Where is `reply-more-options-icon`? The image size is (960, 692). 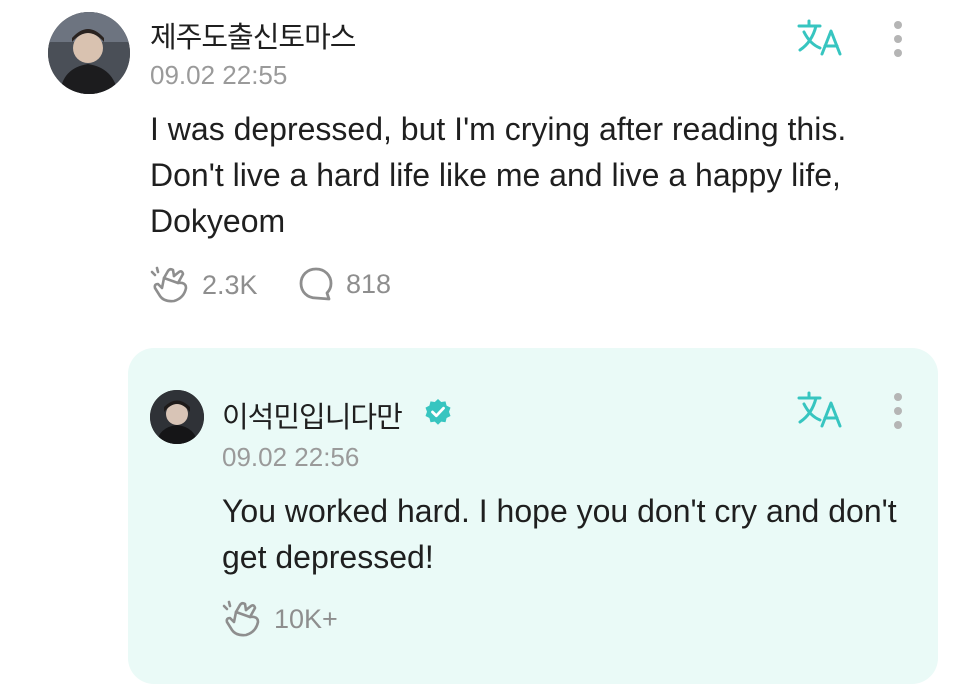 reply-more-options-icon is located at coordinates (898, 412).